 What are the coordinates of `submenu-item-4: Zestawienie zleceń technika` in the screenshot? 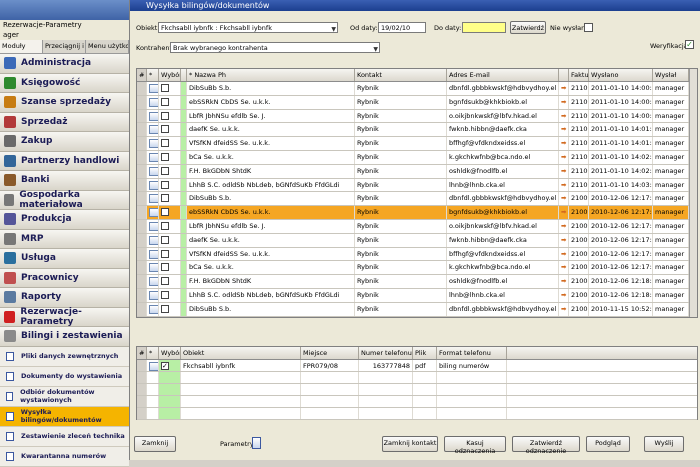 It's located at (64, 436).